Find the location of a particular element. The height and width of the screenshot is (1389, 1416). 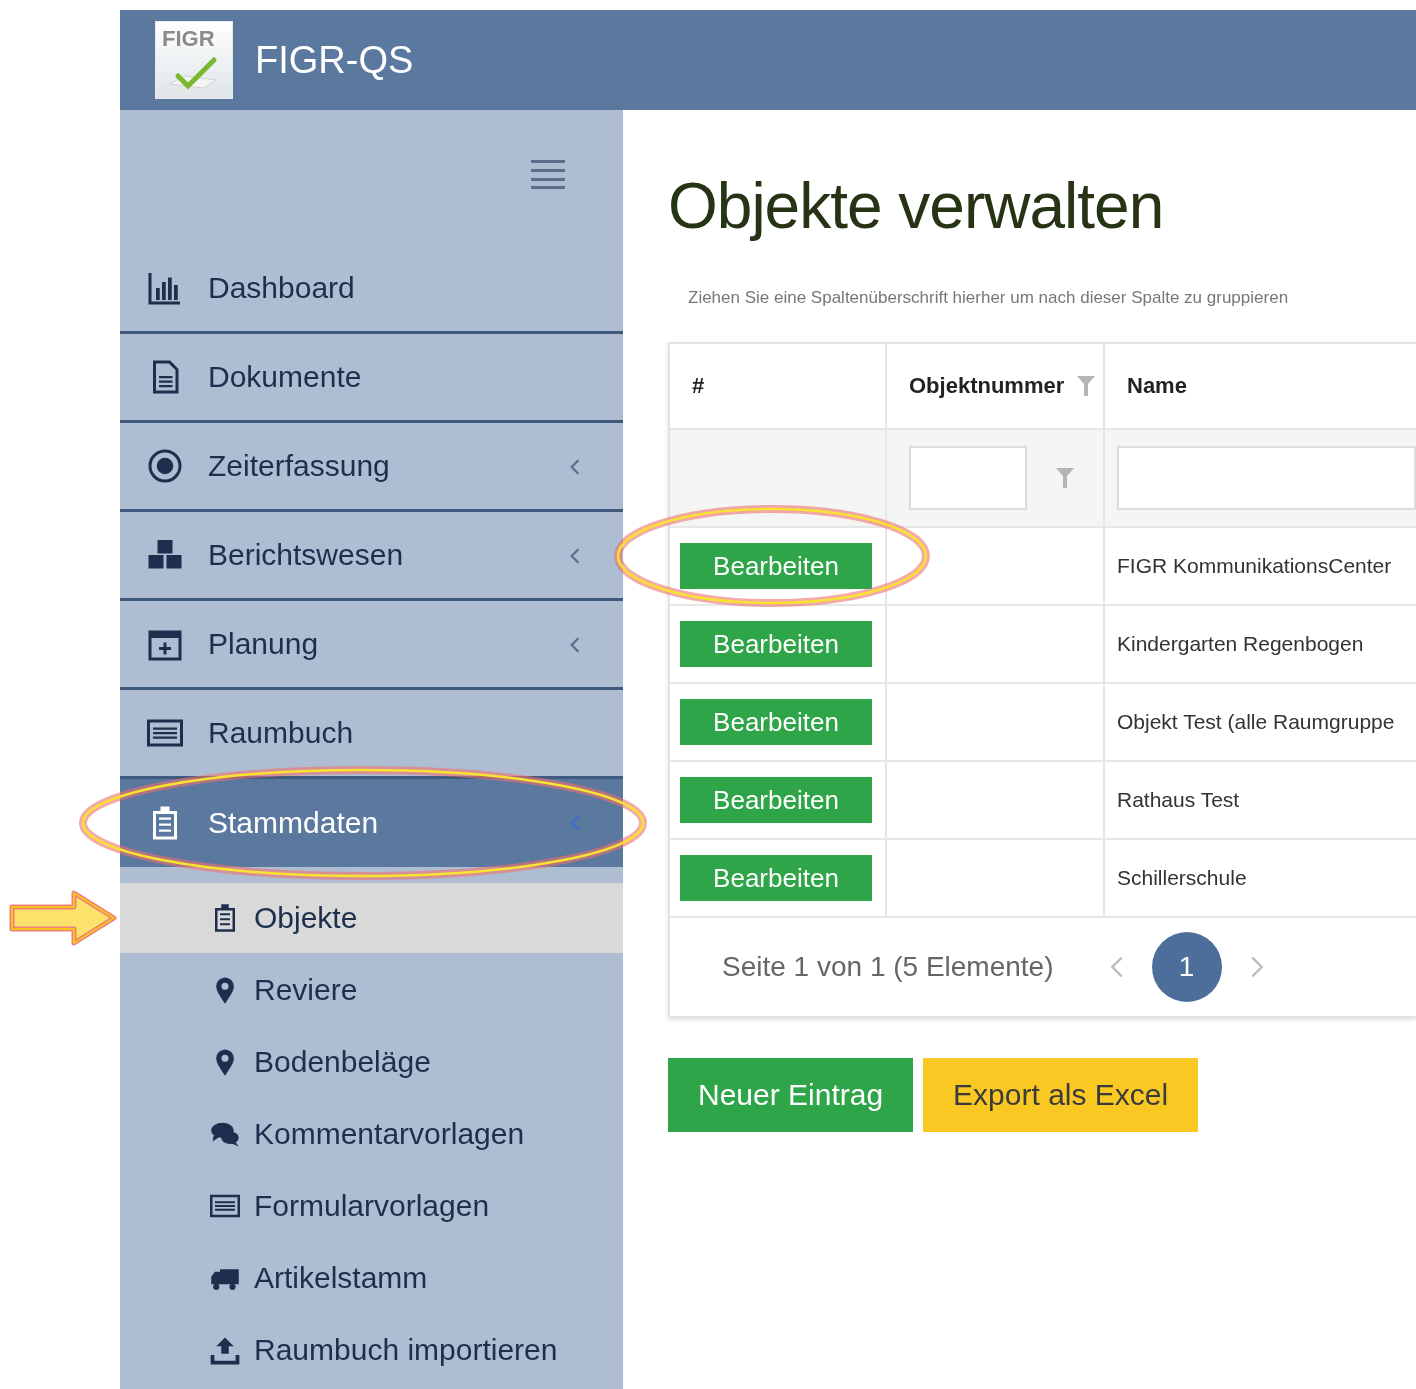

export-button: Export als Excel is located at coordinates (1061, 1095).